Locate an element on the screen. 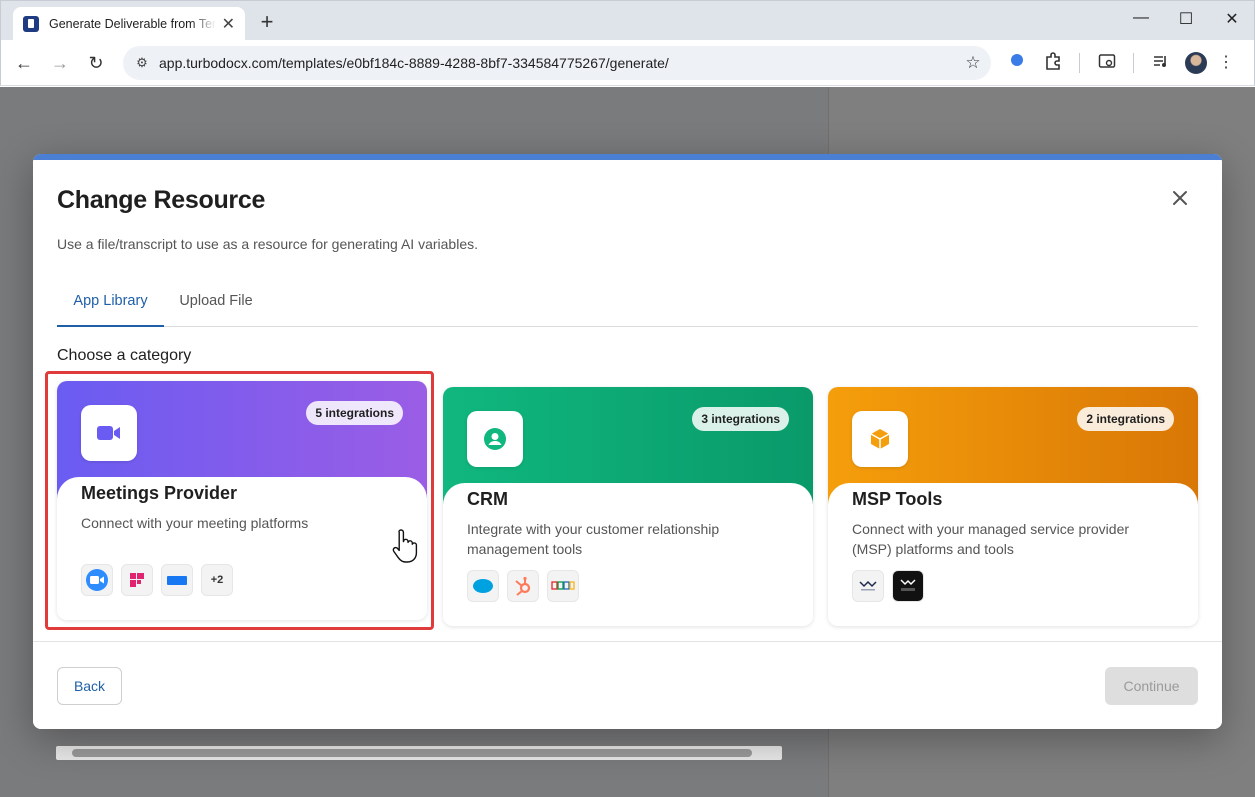 The height and width of the screenshot is (797, 1255). halo-logo-icon is located at coordinates (908, 586).